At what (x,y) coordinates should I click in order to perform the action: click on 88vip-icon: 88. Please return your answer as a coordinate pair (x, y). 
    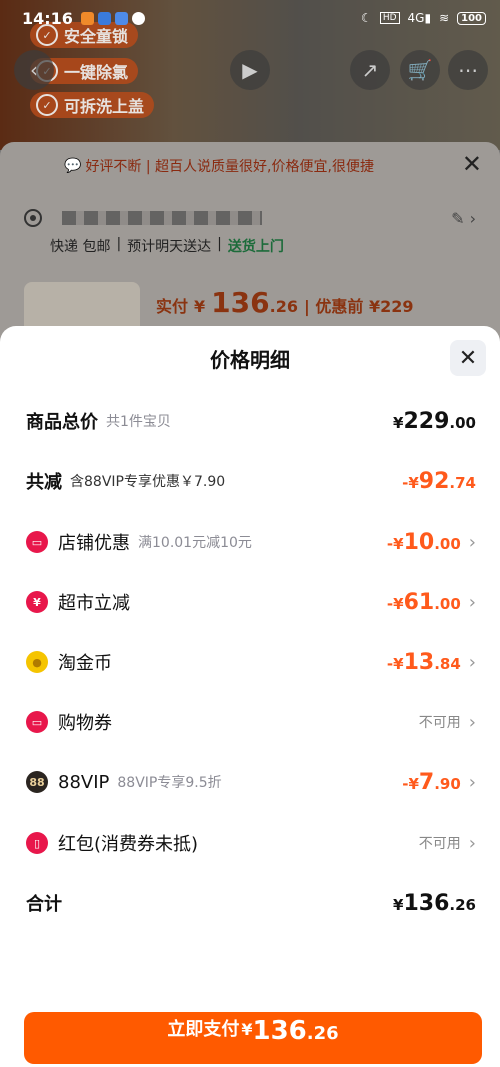
    Looking at the image, I should click on (37, 782).